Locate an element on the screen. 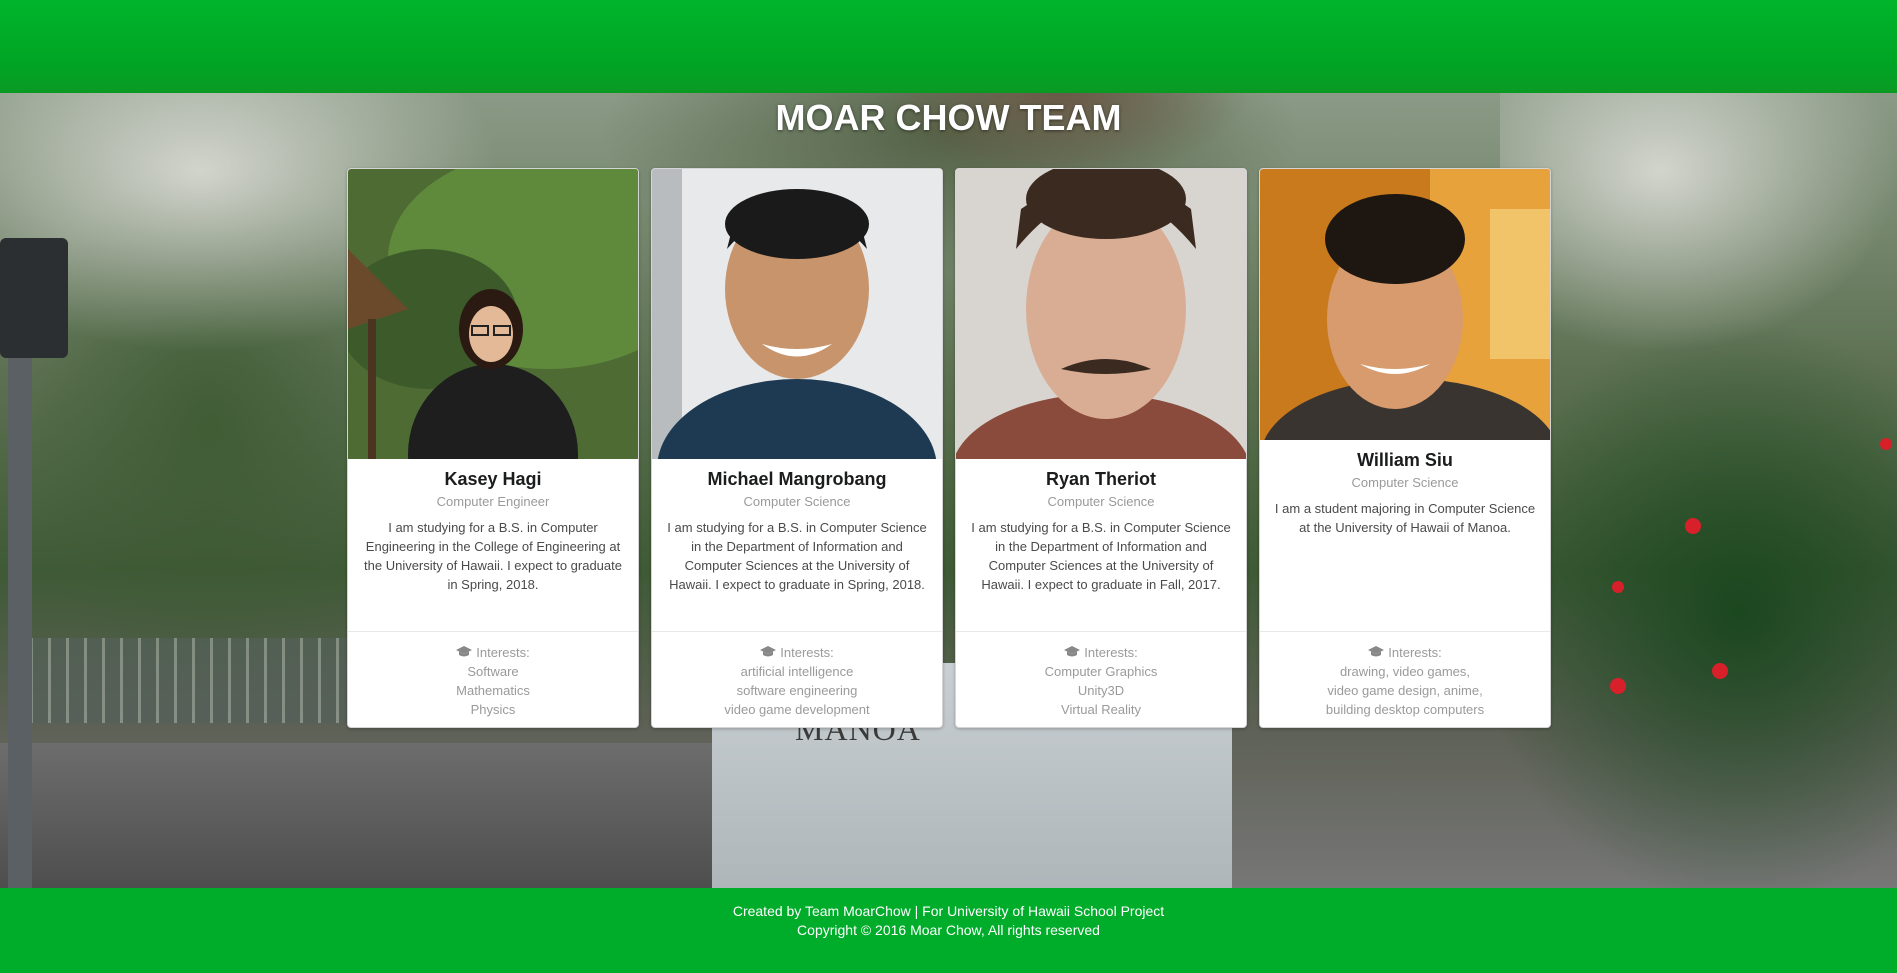 Image resolution: width=1897 pixels, height=973 pixels. interest-item: building desktop computers is located at coordinates (1405, 709).